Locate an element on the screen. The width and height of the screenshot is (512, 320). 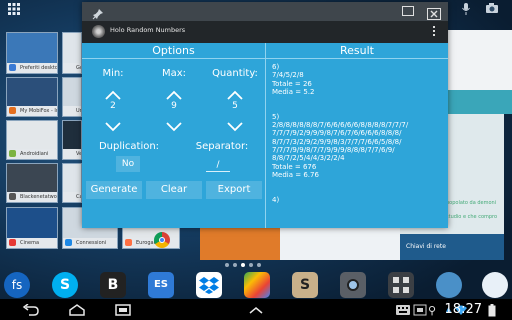
overflow-menu-icon is located at coordinates (434, 31).